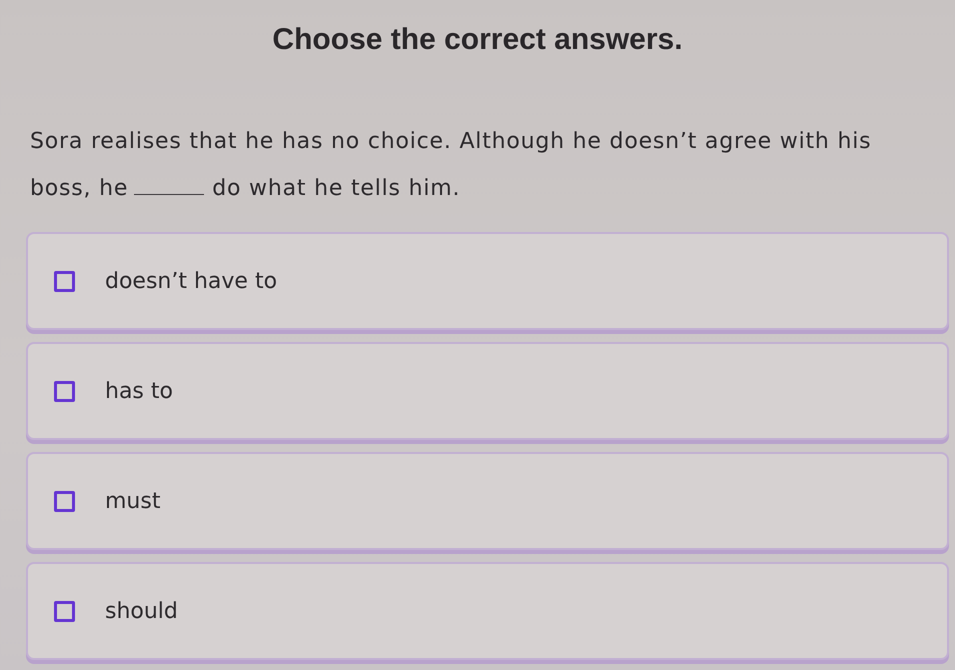 The image size is (955, 670). I want to click on question-text: Sora realises that he has no choice. Although he doesn’t agree with his boss, he do what he tells him., so click(451, 165).